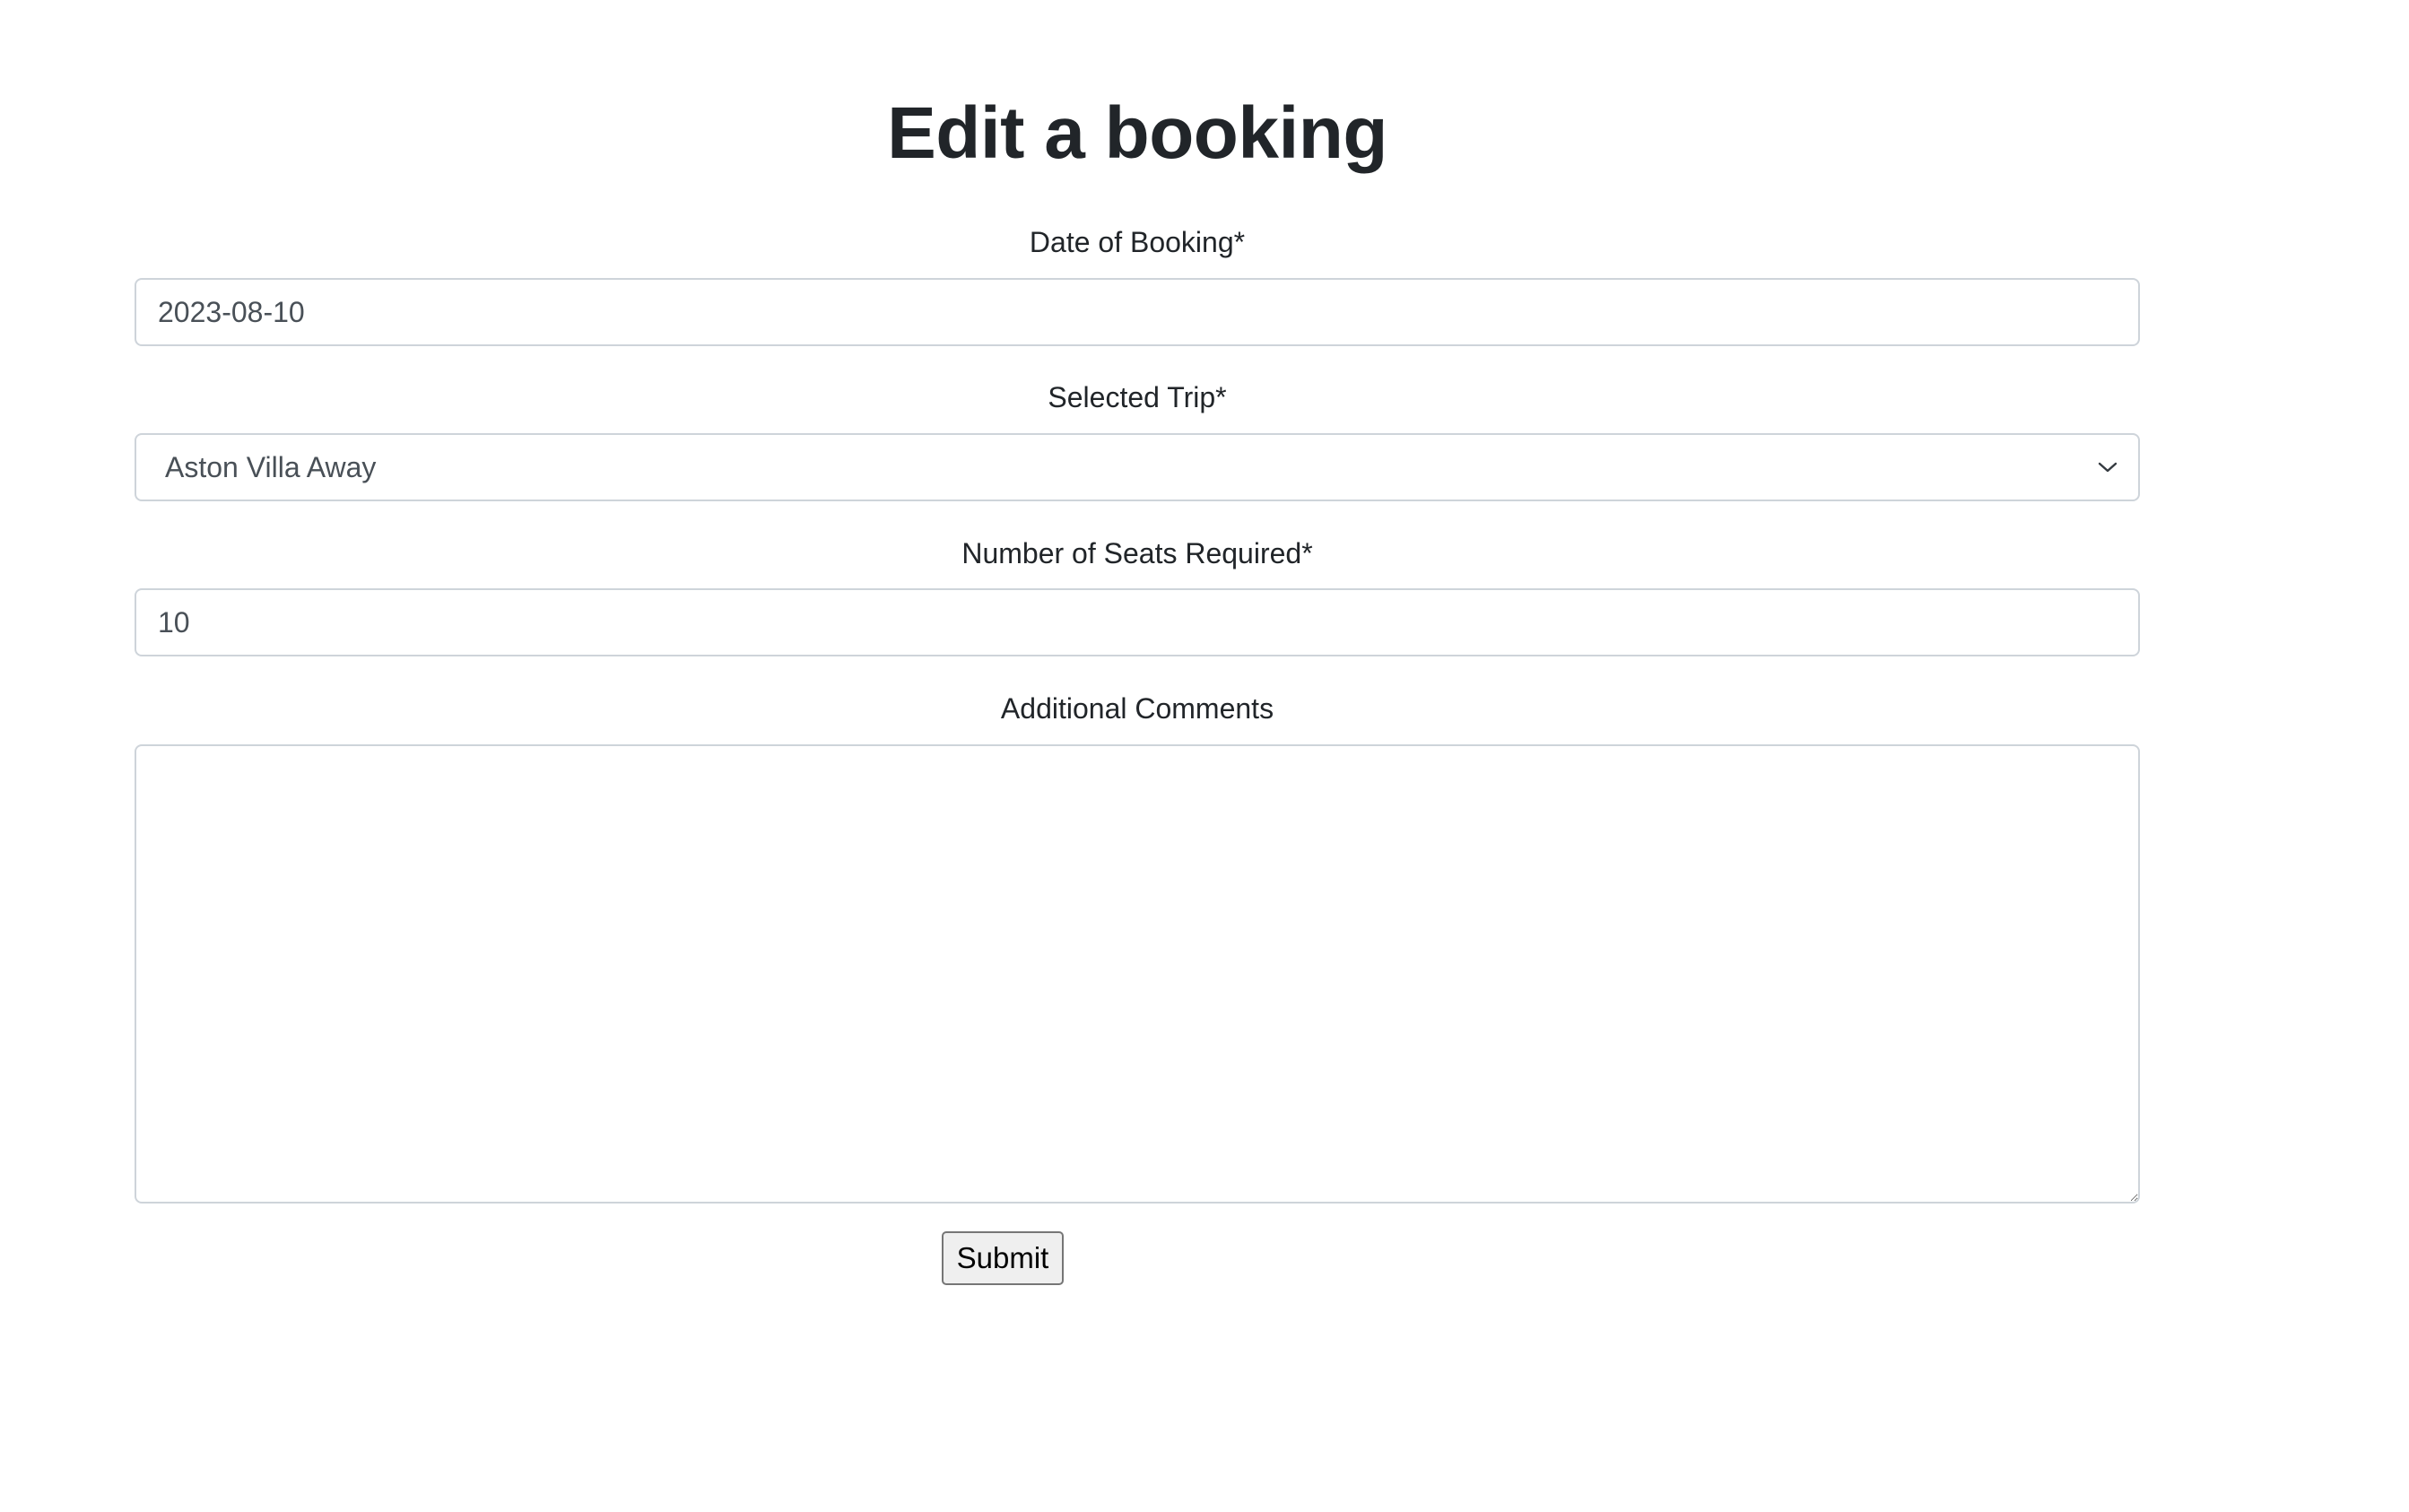 This screenshot has height=1512, width=2409. What do you see at coordinates (1137, 312) in the screenshot?
I see `date-of-booking-input` at bounding box center [1137, 312].